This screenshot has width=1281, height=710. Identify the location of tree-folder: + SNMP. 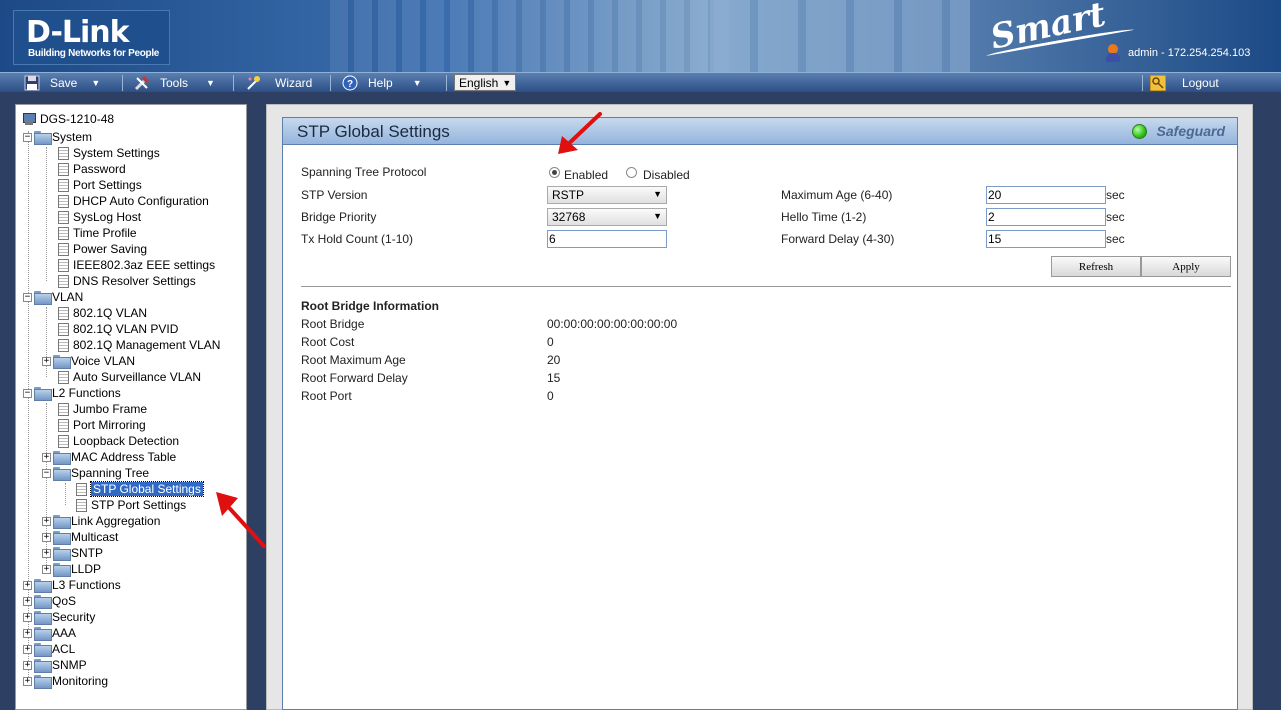
(55, 665).